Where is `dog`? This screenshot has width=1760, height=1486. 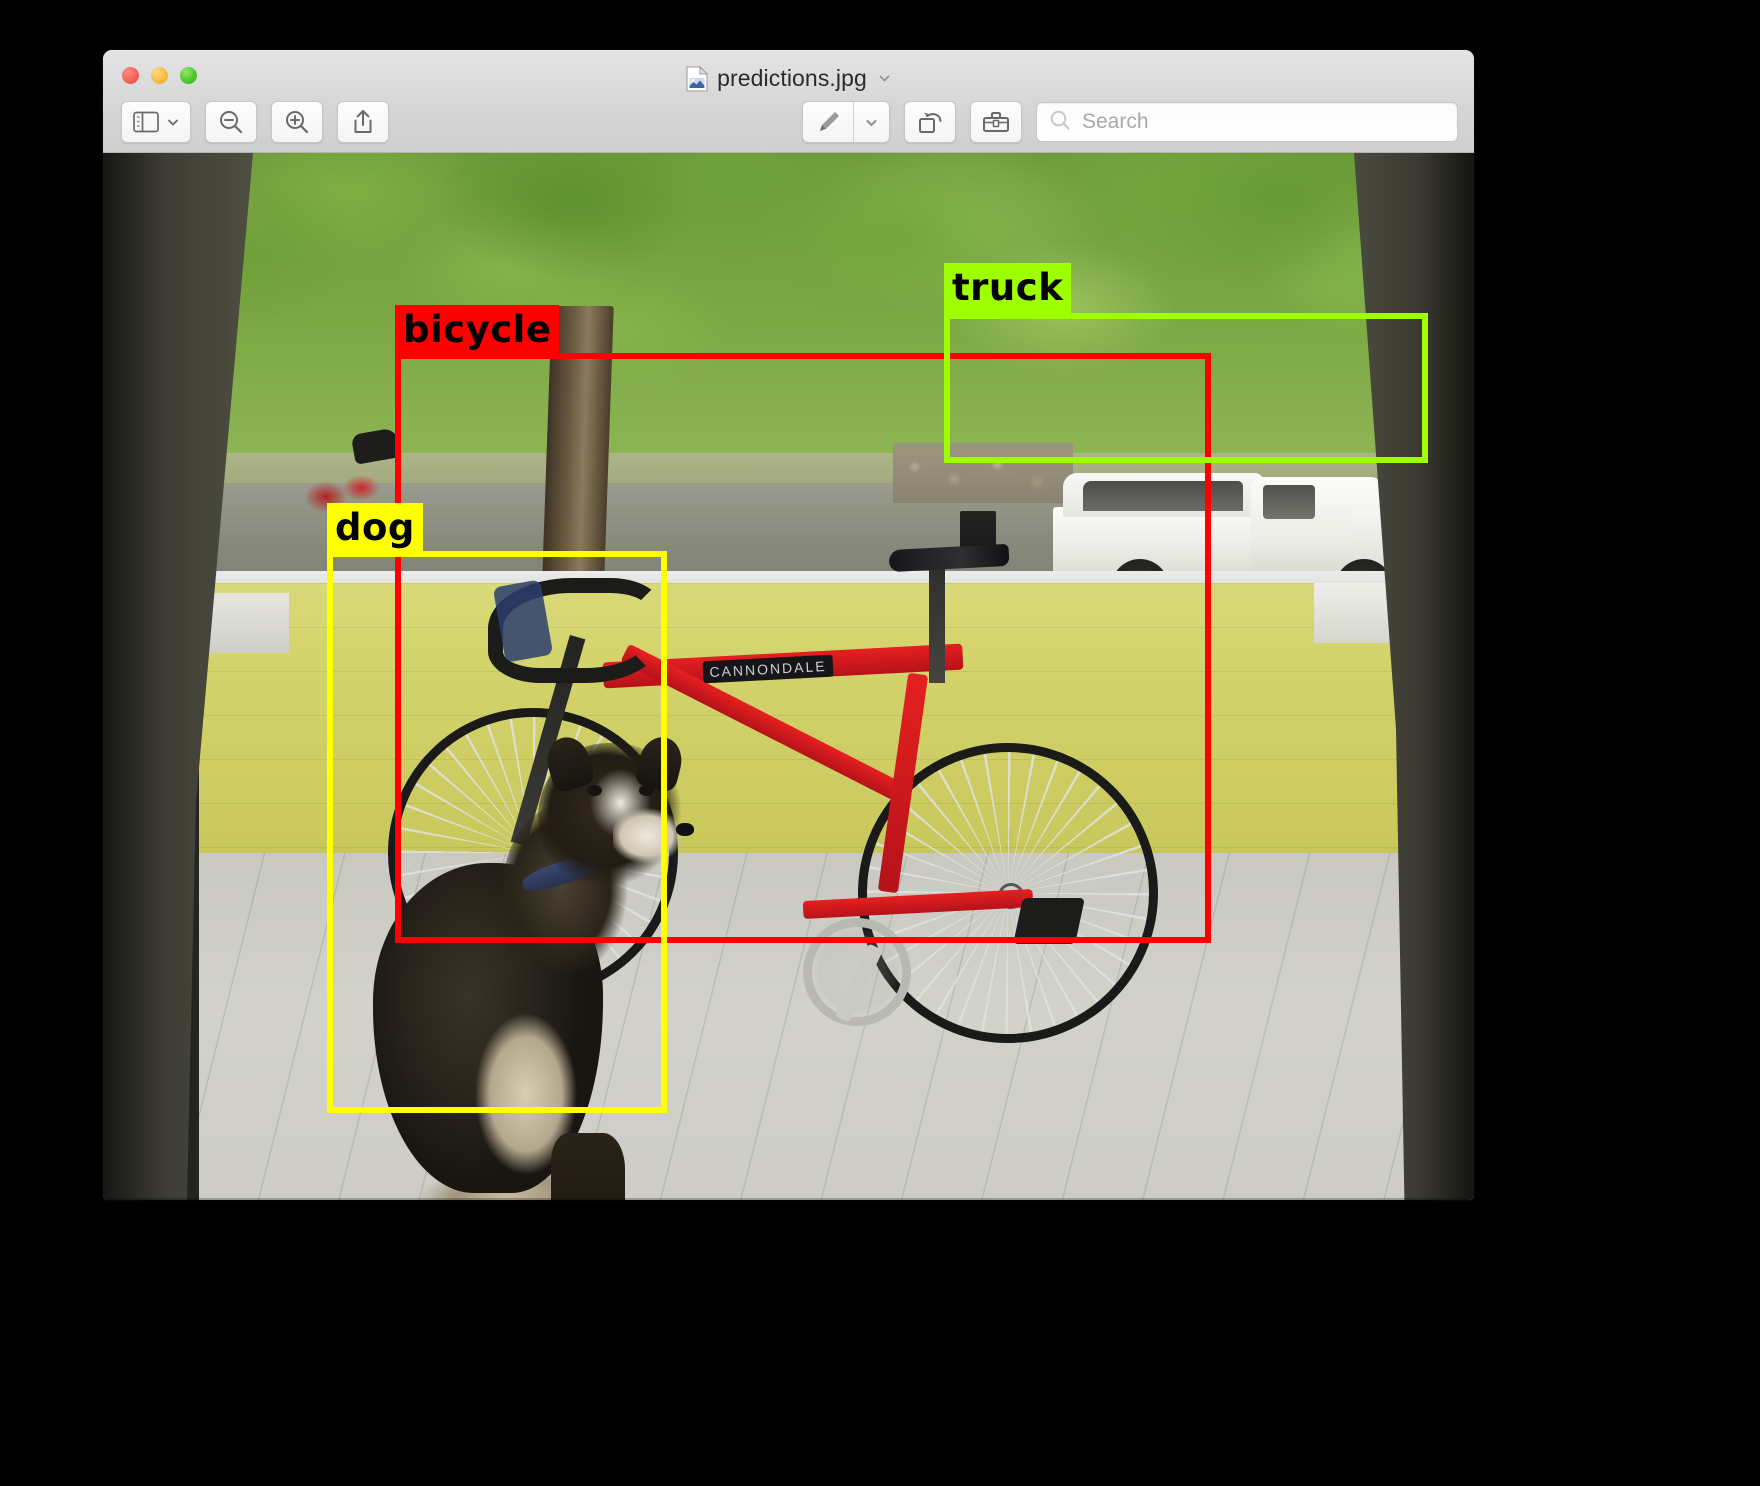
dog is located at coordinates (518, 956).